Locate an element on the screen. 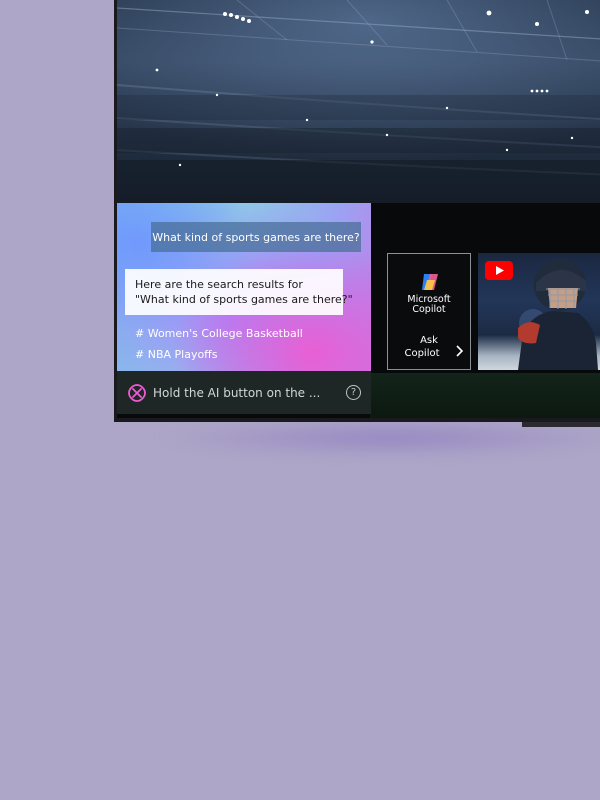 This screenshot has height=800, width=600. tag-womens-college-basketball: # Women's College Basketball is located at coordinates (219, 333).